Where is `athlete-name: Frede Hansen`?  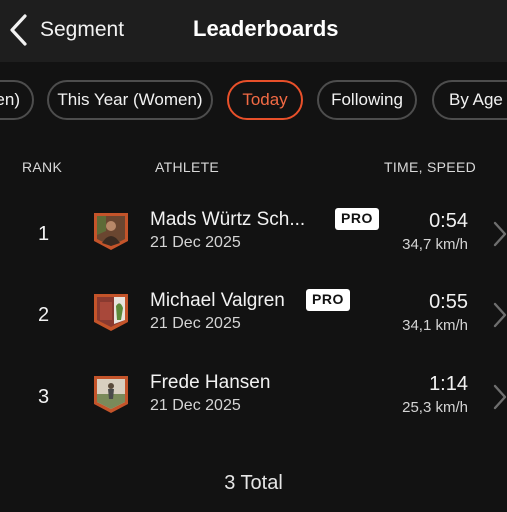 athlete-name: Frede Hansen is located at coordinates (210, 382).